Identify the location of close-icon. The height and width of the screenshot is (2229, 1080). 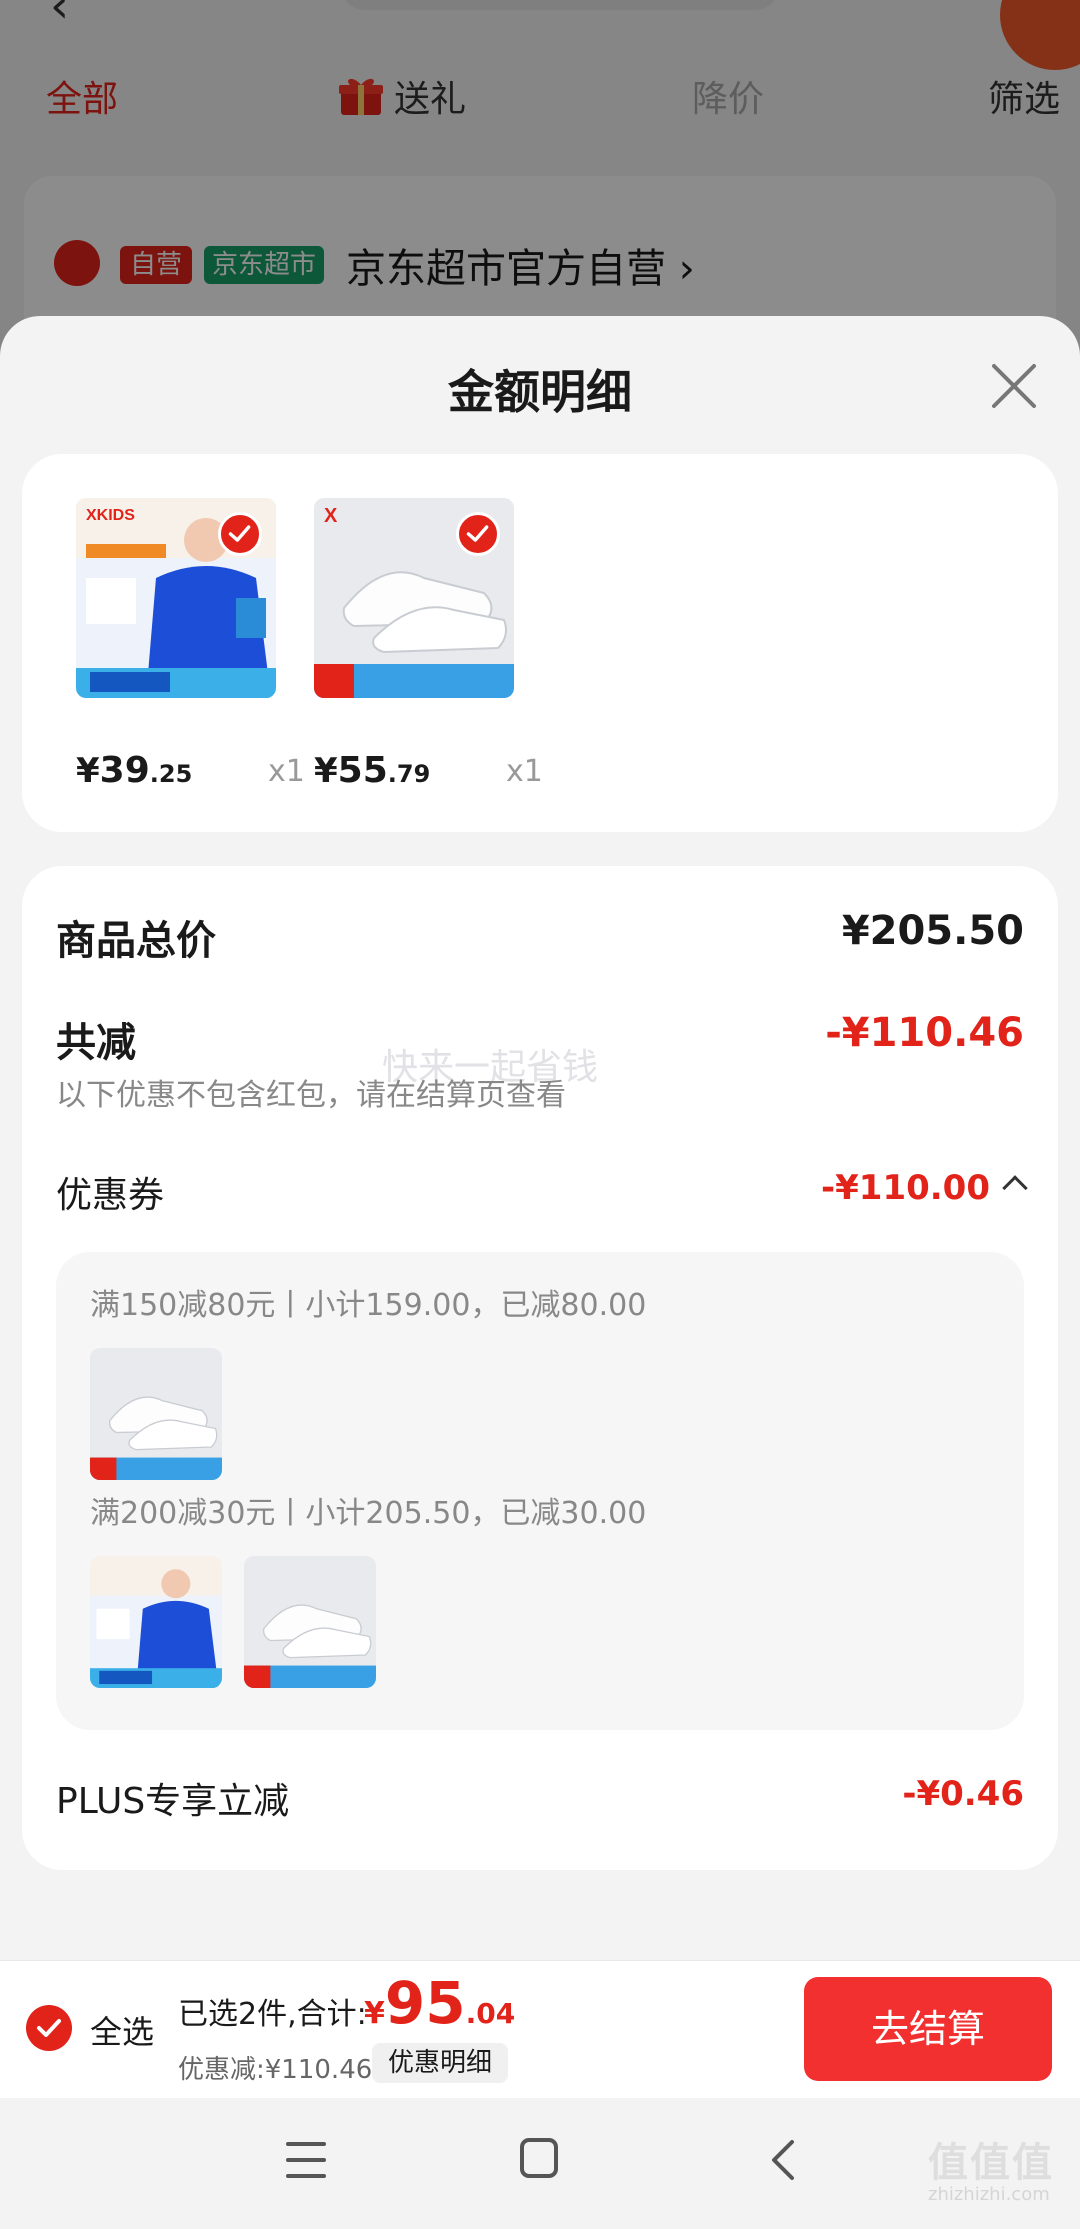
(1014, 386).